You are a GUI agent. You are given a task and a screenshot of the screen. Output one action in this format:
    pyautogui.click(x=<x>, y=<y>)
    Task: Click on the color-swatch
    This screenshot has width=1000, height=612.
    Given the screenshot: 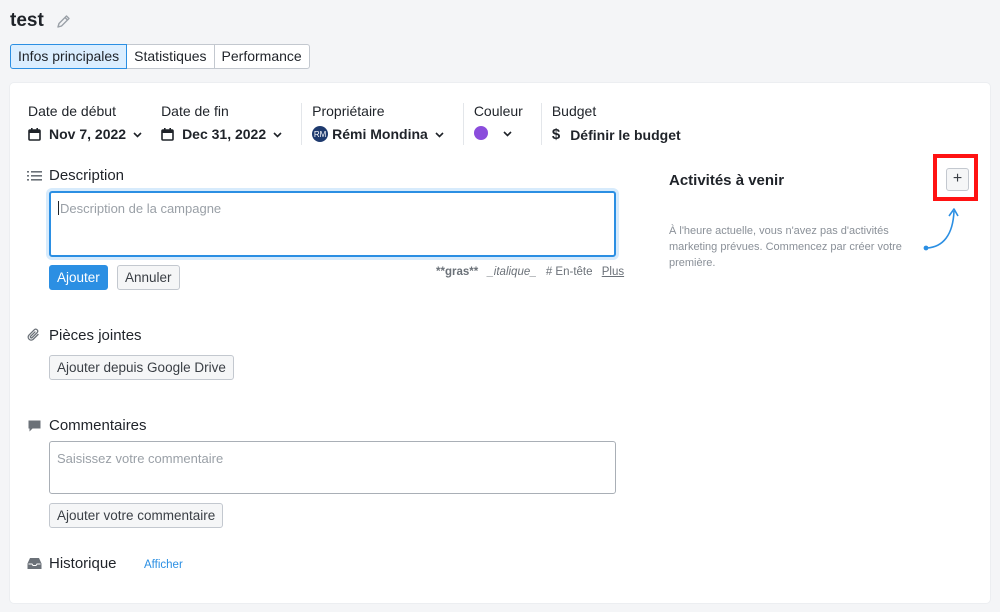 What is the action you would take?
    pyautogui.click(x=480, y=133)
    